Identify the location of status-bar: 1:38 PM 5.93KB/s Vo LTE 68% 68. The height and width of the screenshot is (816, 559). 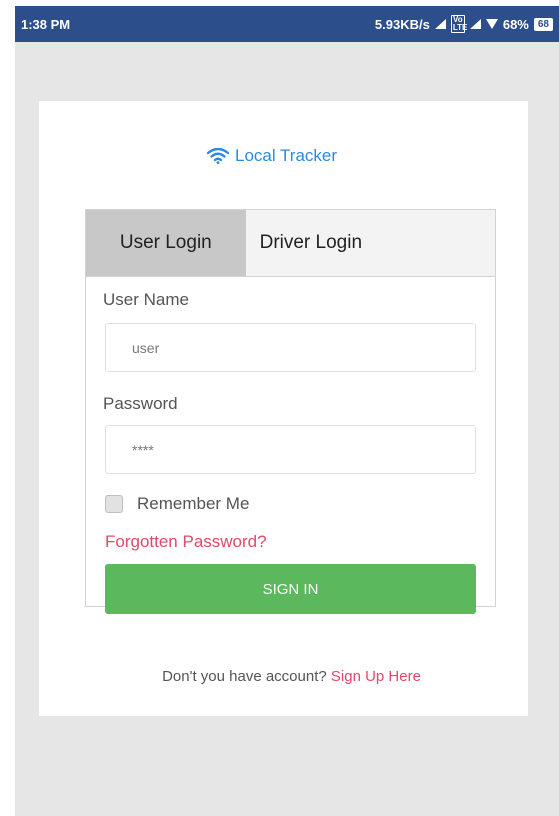
(287, 24).